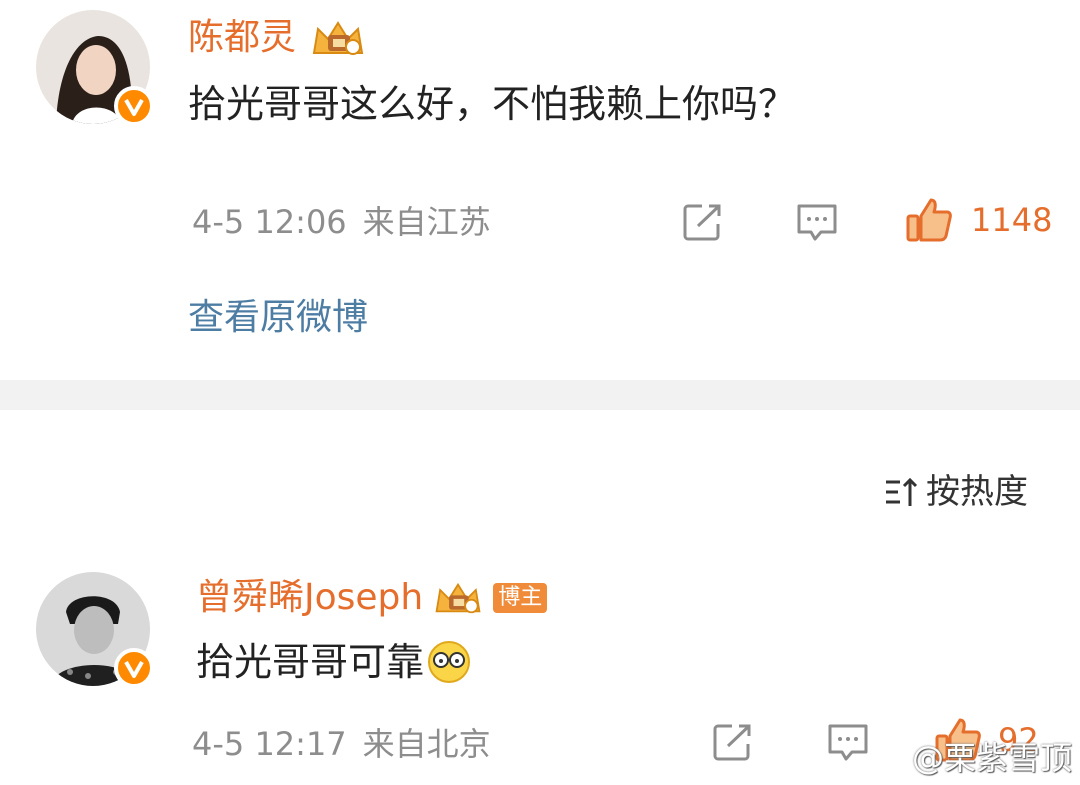 The image size is (1080, 785). What do you see at coordinates (426, 744) in the screenshot?
I see `location: 来自北京` at bounding box center [426, 744].